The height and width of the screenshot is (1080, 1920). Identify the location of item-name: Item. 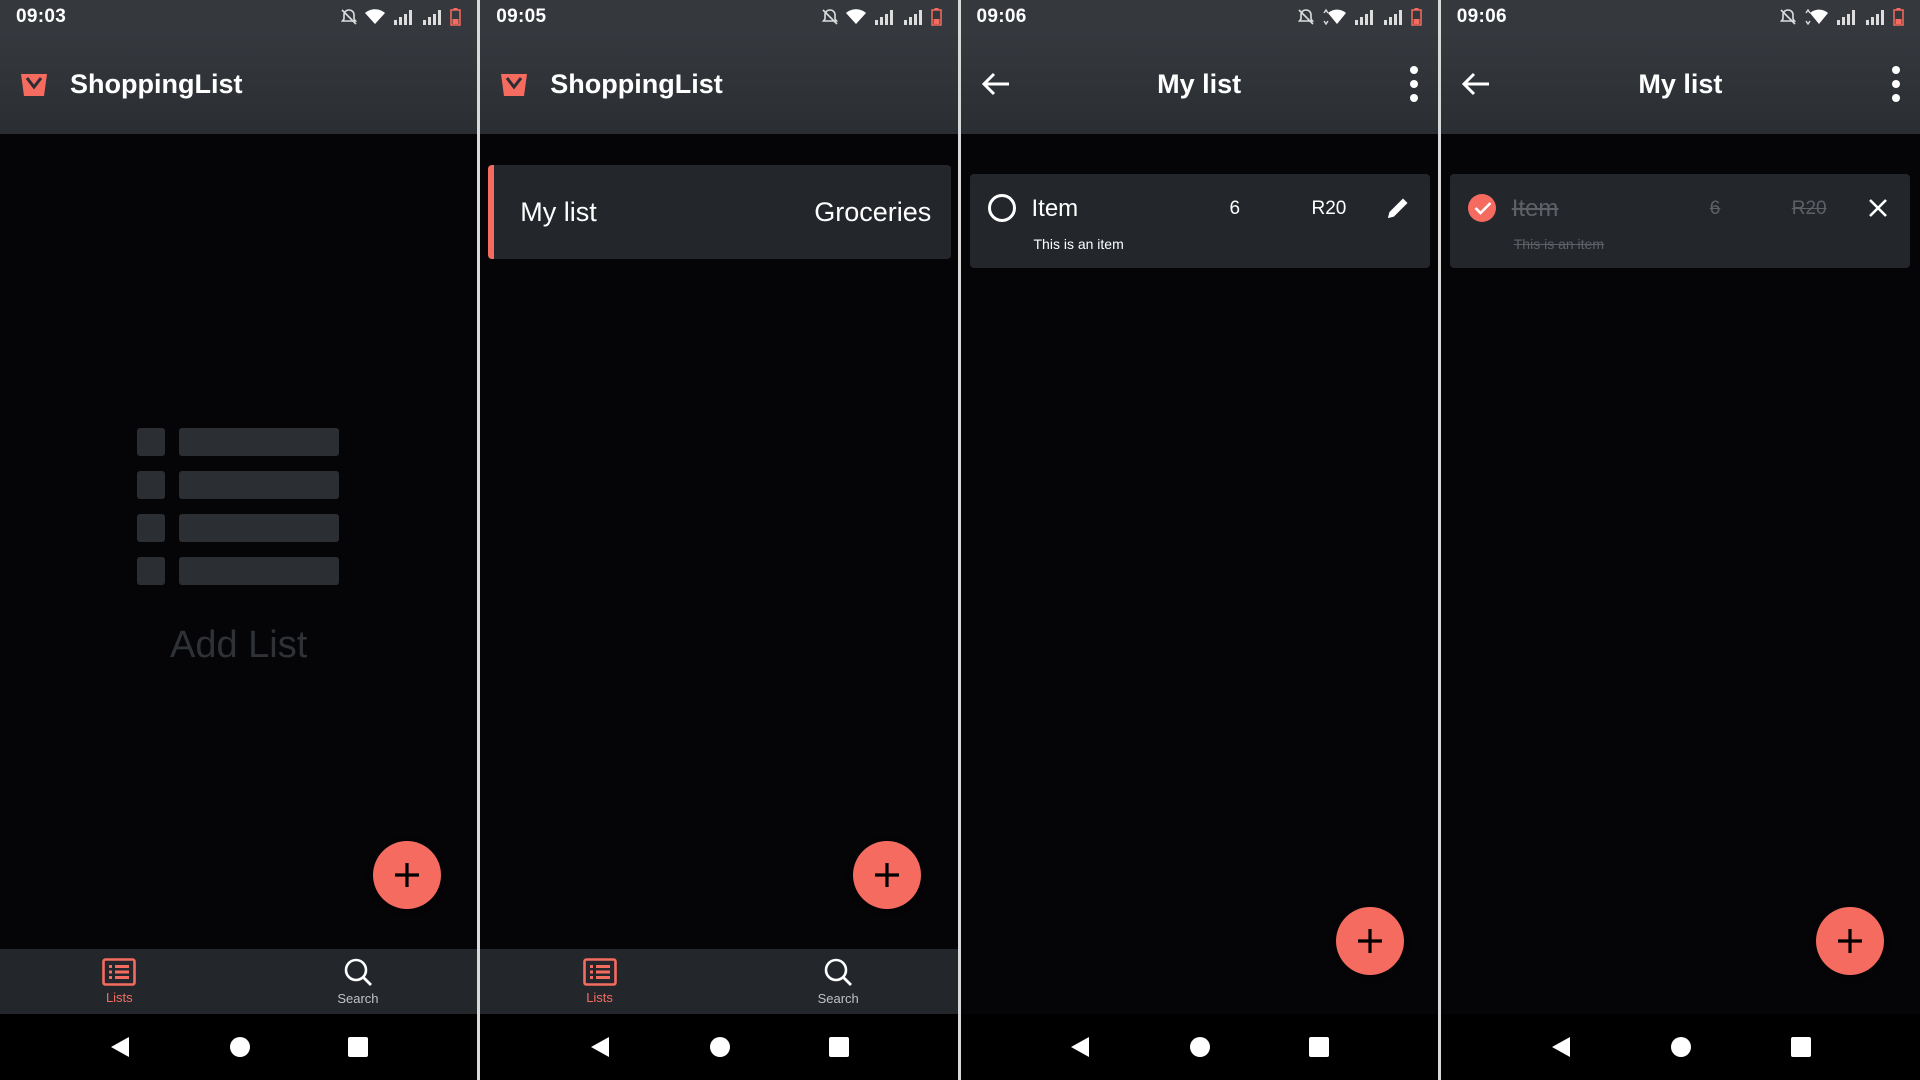
(1535, 208).